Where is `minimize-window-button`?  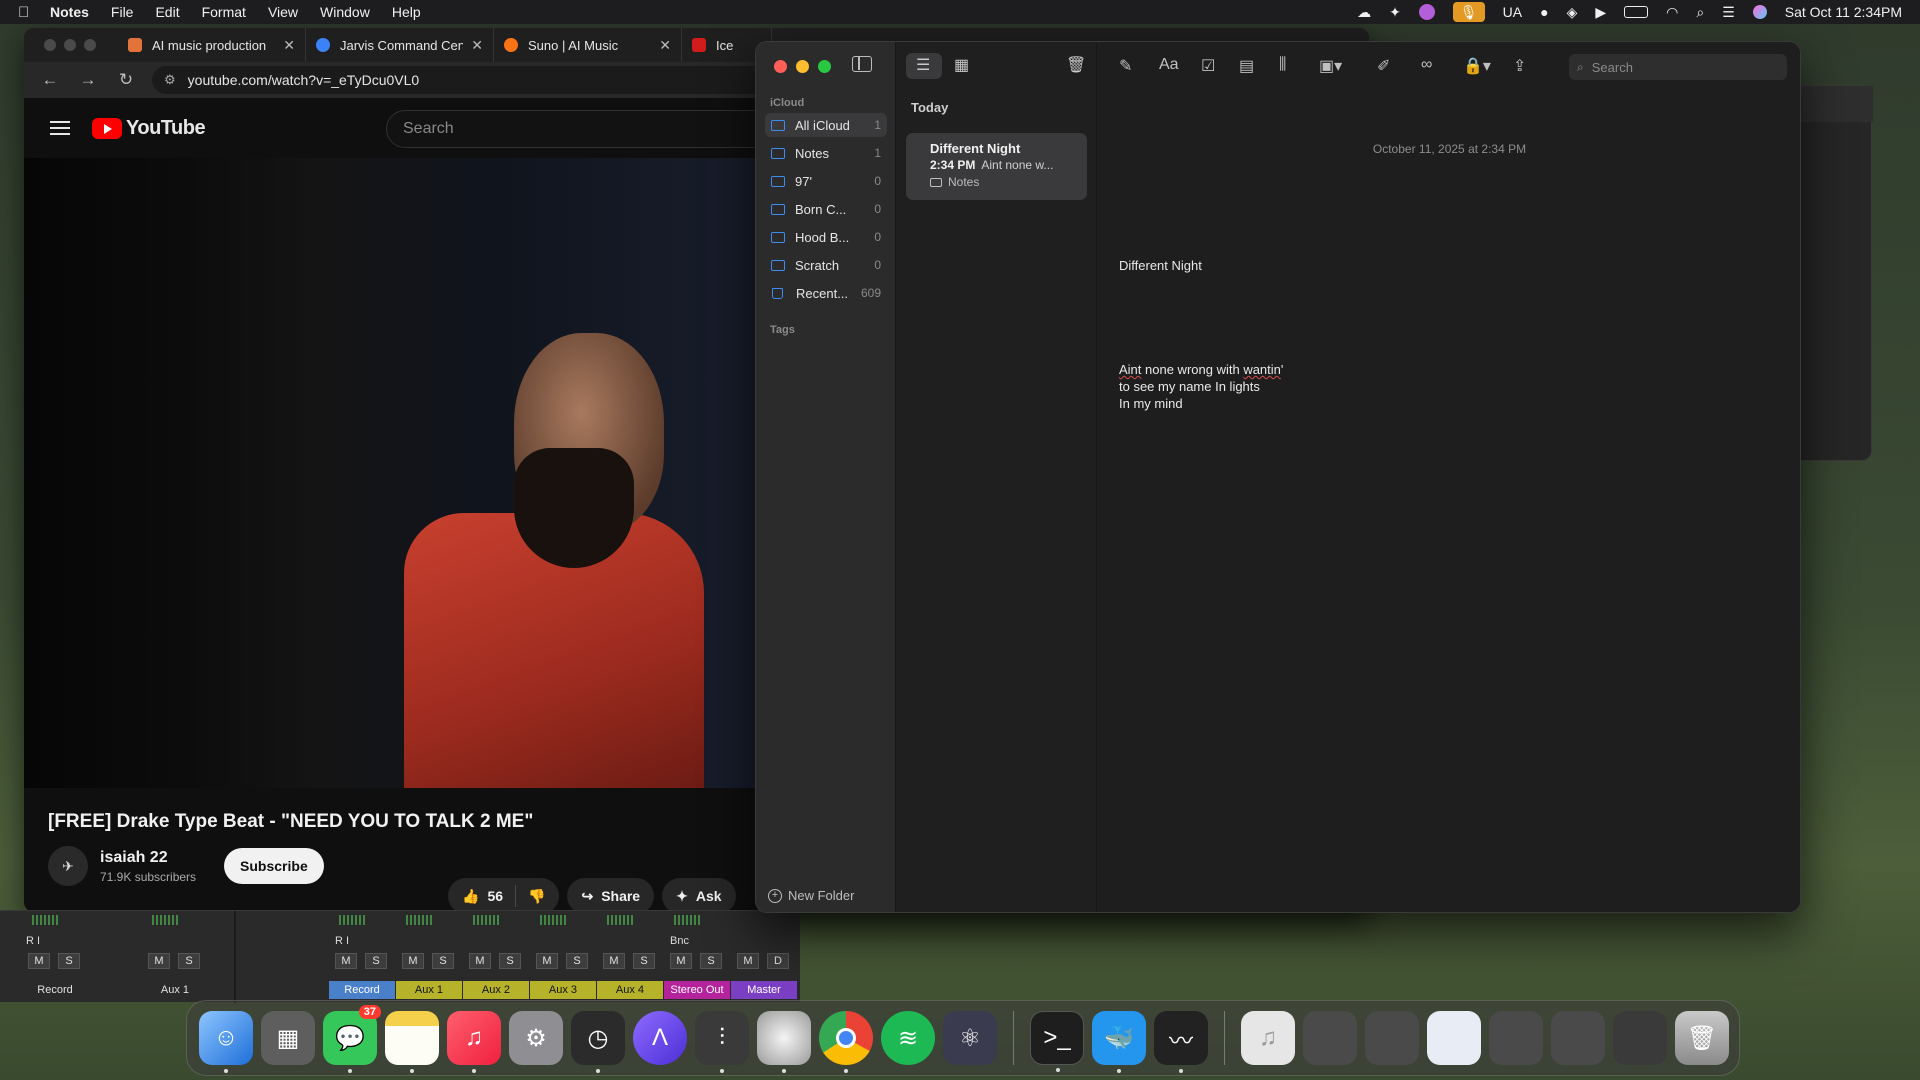 minimize-window-button is located at coordinates (802, 66).